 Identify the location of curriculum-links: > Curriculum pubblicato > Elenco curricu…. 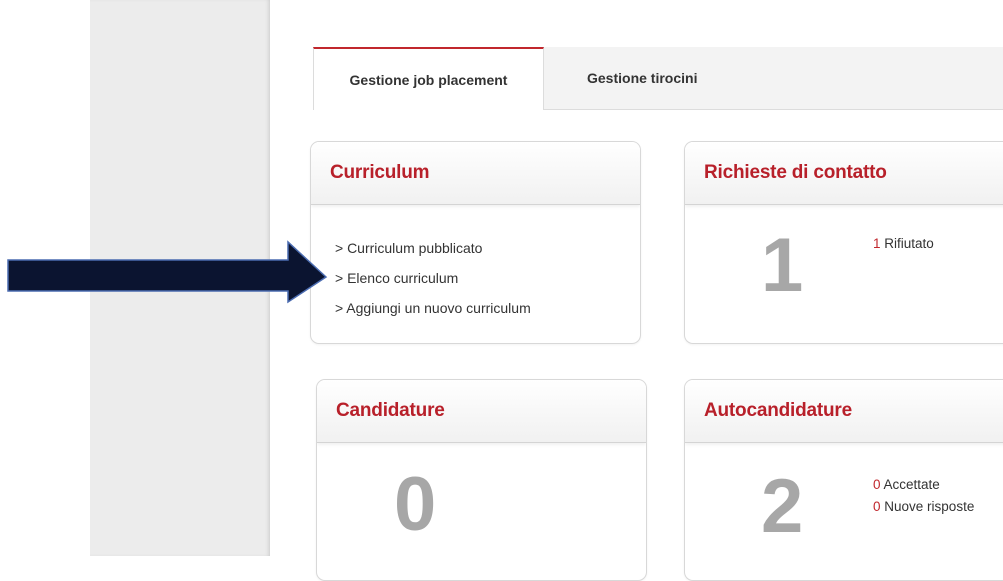
(433, 278).